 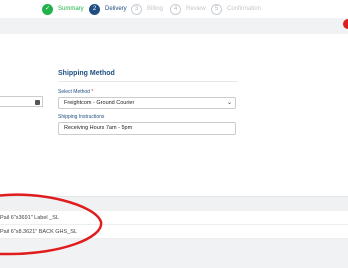 I want to click on step-delivery: 2 Delivery, so click(x=108, y=9).